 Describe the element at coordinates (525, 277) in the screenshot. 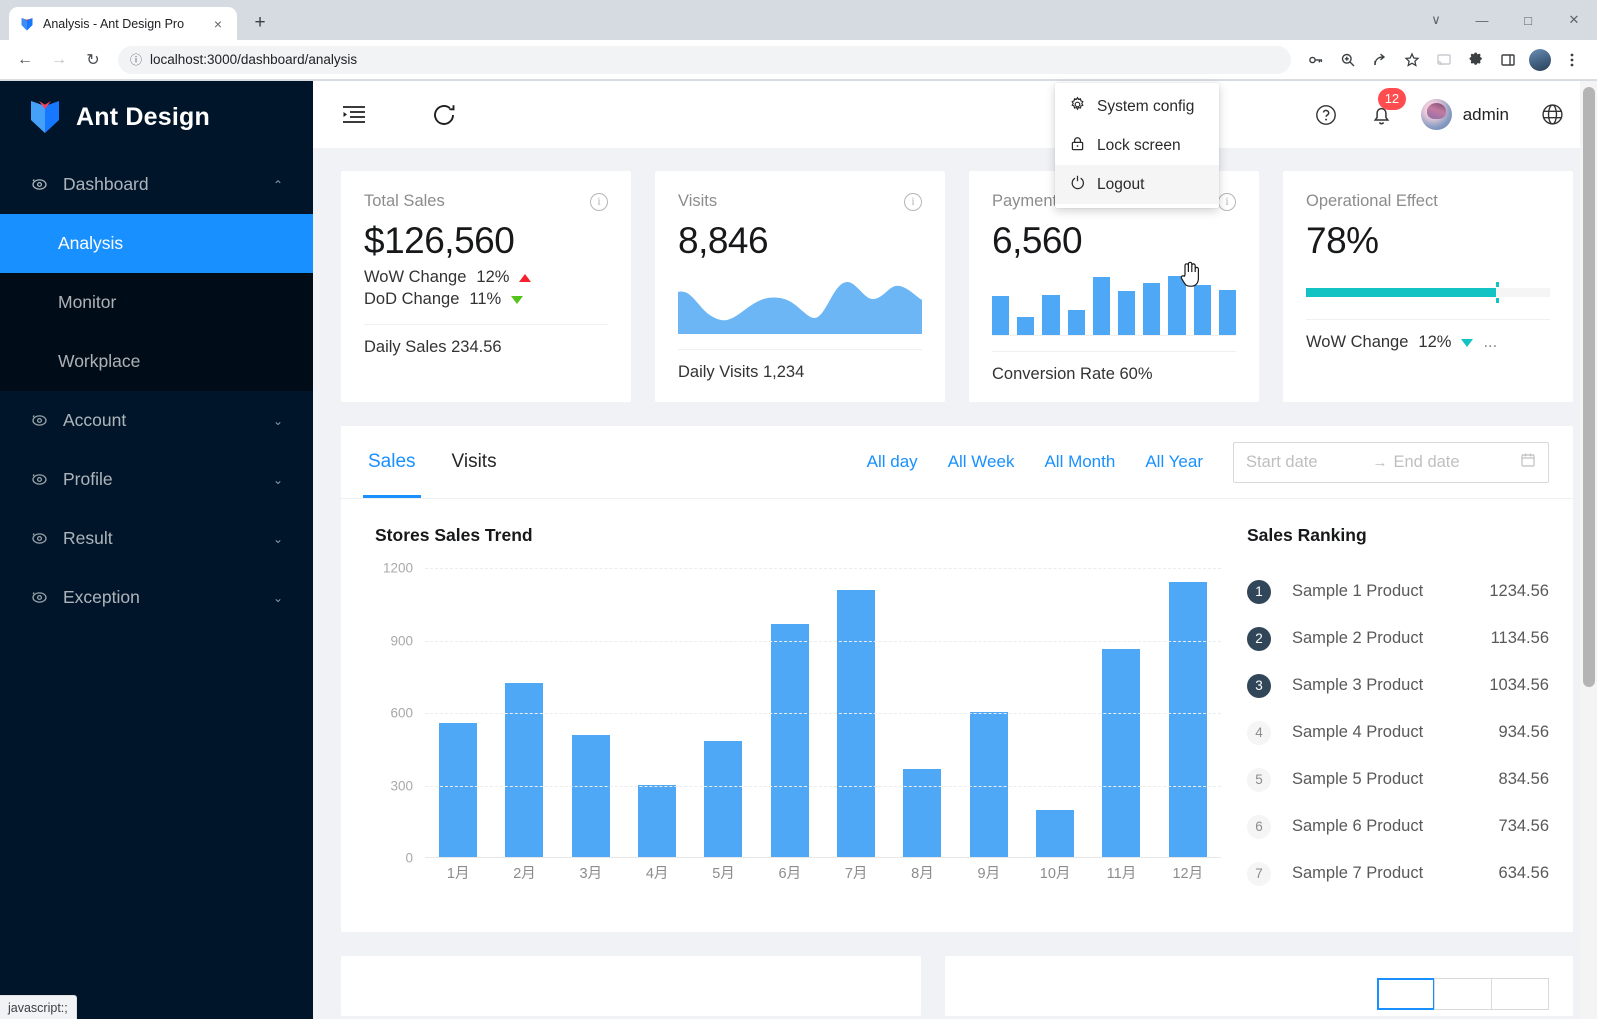

I see `trend-up-icon` at that location.